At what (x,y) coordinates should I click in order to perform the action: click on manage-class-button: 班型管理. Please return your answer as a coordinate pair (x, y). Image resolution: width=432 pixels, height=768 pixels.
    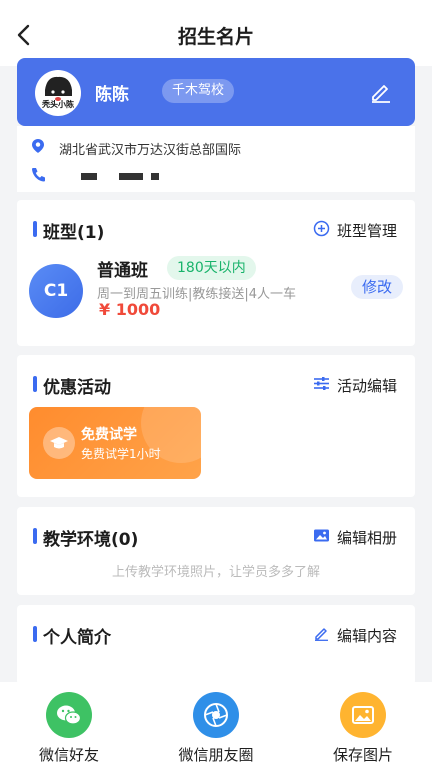
    Looking at the image, I should click on (355, 230).